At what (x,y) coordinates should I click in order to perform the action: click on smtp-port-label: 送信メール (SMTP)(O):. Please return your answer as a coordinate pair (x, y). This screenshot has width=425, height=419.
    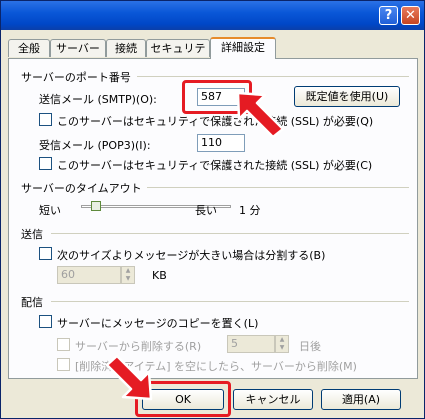
    Looking at the image, I should click on (98, 99).